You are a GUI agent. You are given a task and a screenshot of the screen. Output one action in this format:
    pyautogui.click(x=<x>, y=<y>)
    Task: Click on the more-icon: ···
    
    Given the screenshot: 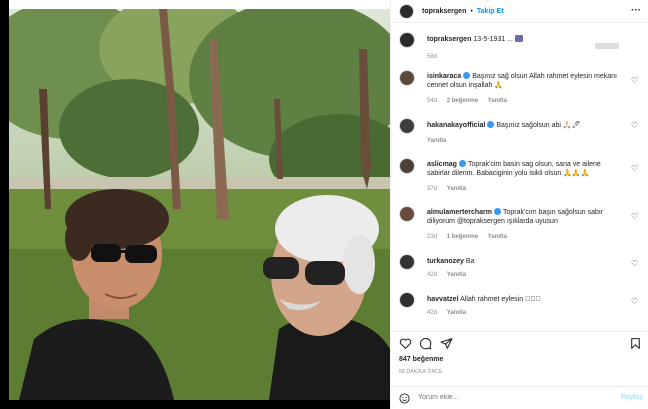 What is the action you would take?
    pyautogui.click(x=636, y=10)
    